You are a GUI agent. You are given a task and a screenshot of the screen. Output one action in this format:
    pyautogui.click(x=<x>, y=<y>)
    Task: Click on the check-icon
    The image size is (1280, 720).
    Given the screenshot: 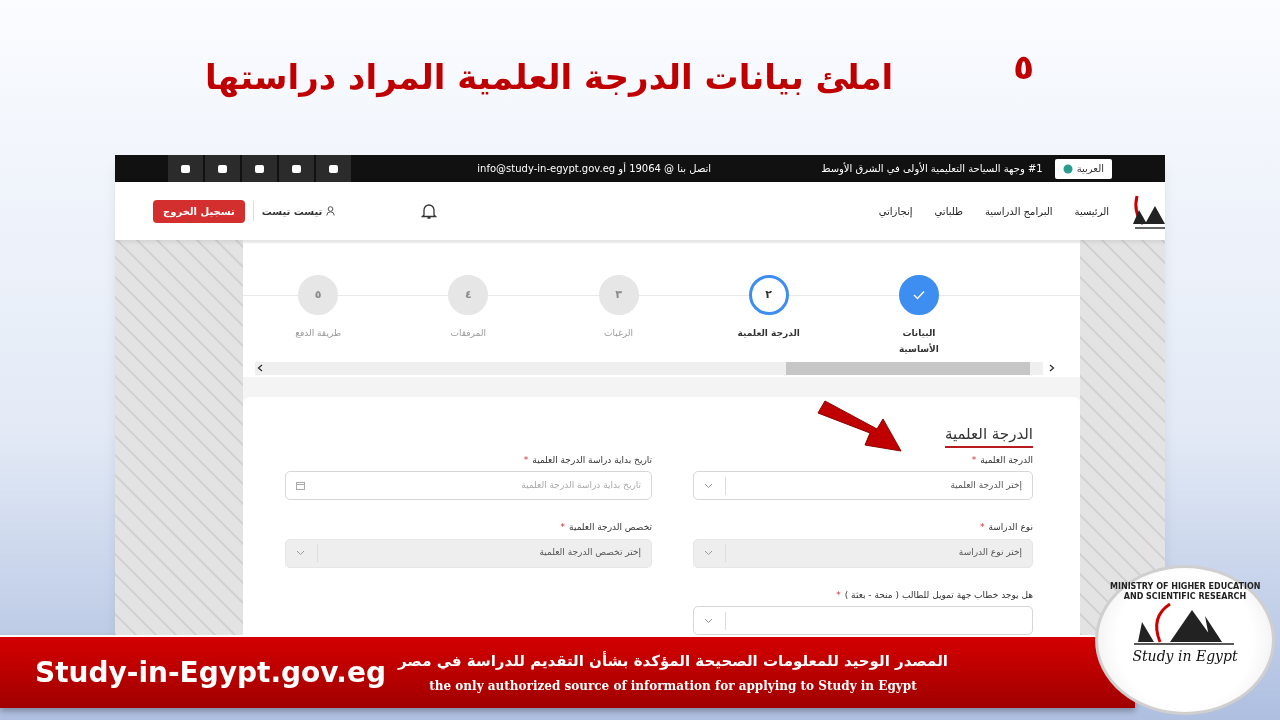 What is the action you would take?
    pyautogui.click(x=918, y=295)
    